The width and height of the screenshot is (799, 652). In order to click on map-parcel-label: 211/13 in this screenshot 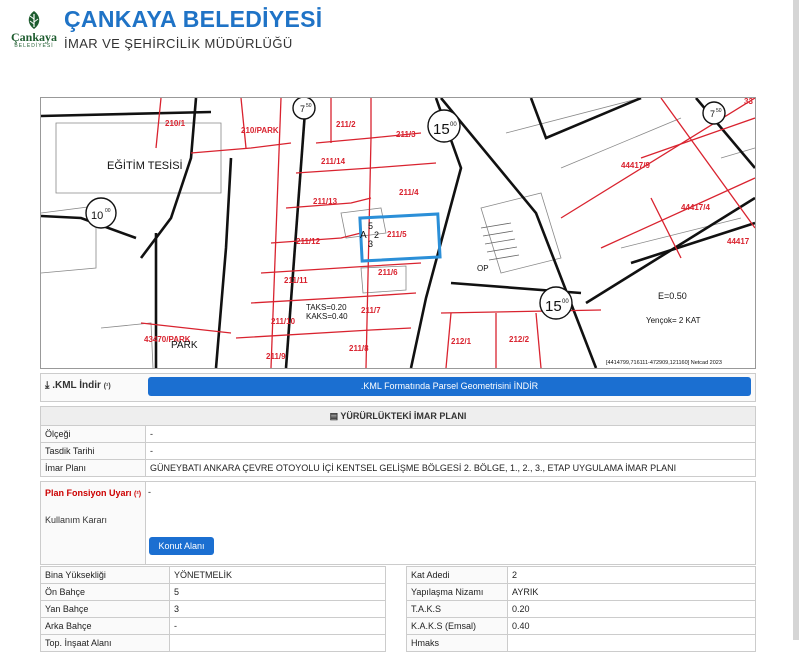, I will do `click(325, 201)`.